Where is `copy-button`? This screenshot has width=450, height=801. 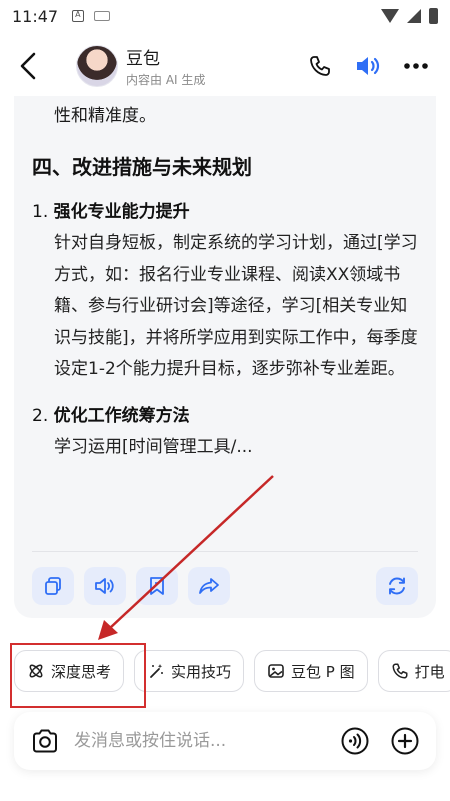
copy-button is located at coordinates (53, 586).